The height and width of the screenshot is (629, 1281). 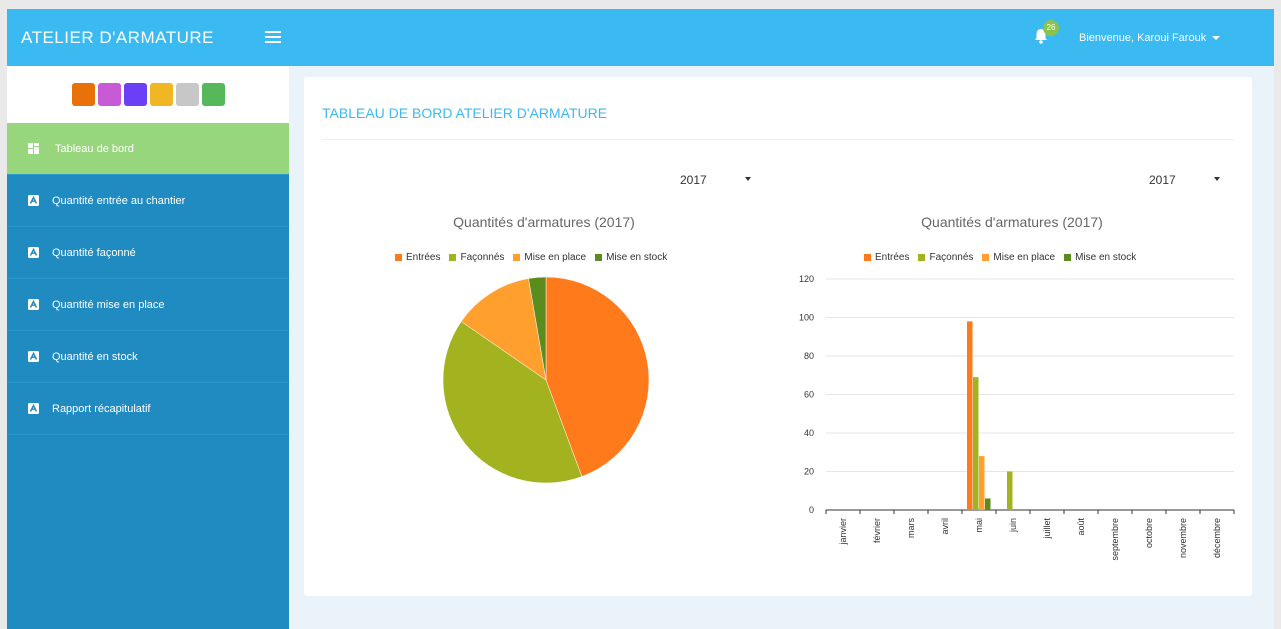 I want to click on x-tick-label: juin, so click(x=1013, y=525).